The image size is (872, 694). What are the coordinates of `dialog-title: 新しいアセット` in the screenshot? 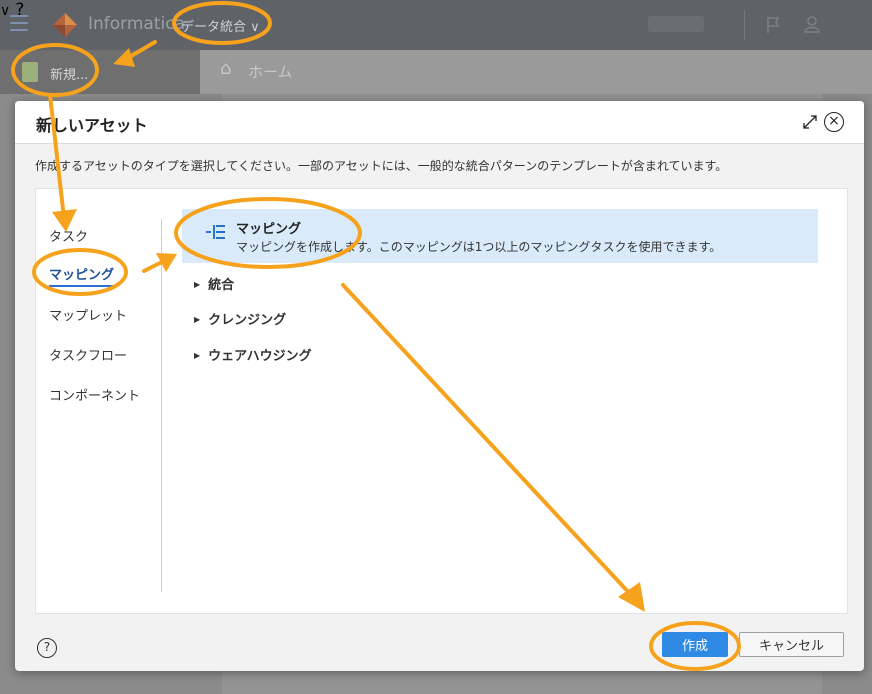 It's located at (92, 125).